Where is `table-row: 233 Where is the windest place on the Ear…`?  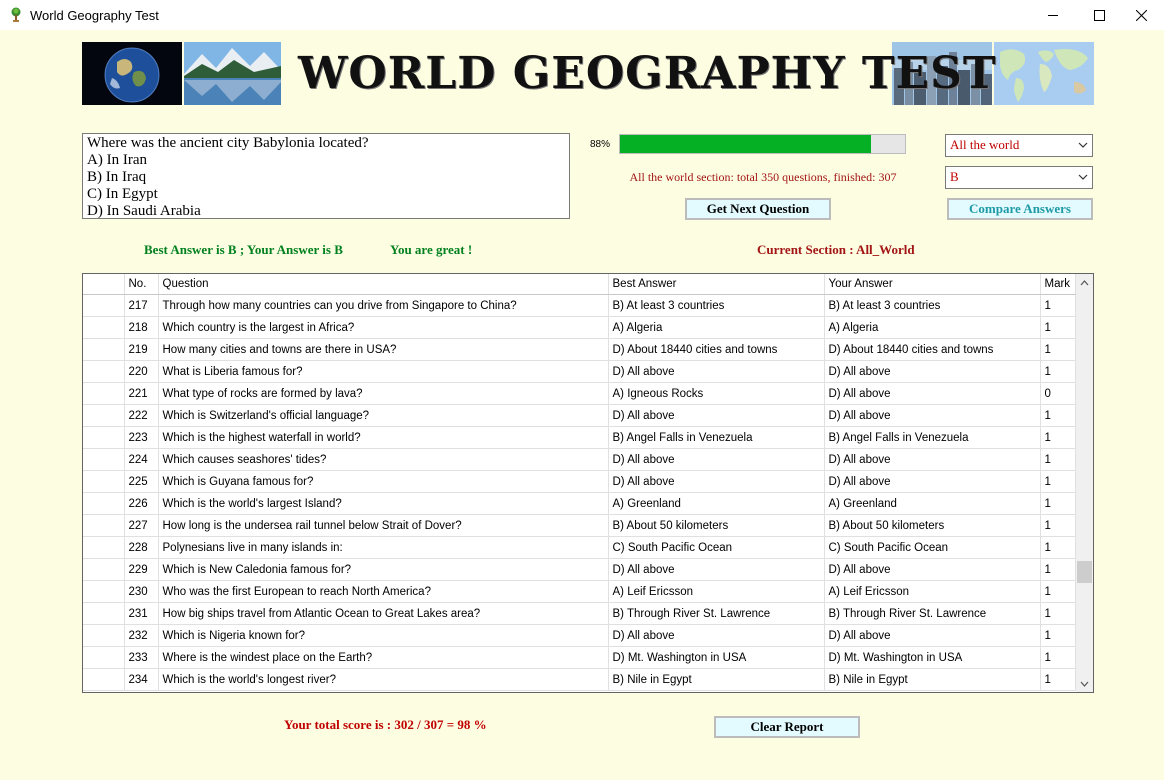 table-row: 233 Where is the windest place on the Ear… is located at coordinates (579, 657).